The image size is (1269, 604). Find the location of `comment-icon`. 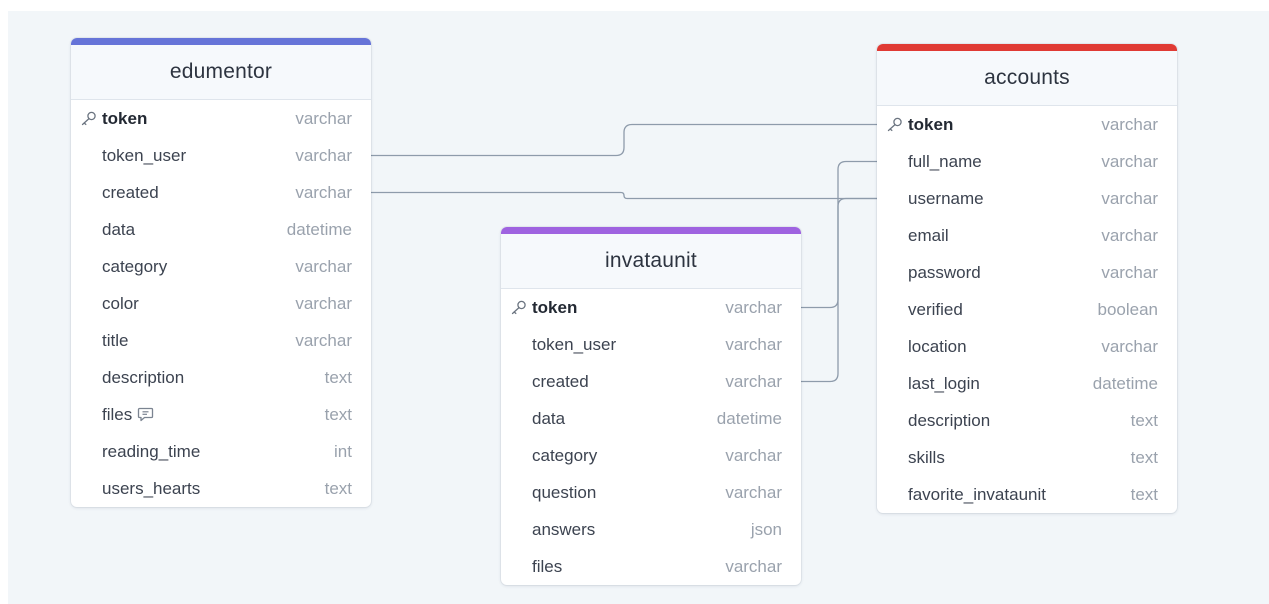

comment-icon is located at coordinates (145, 414).